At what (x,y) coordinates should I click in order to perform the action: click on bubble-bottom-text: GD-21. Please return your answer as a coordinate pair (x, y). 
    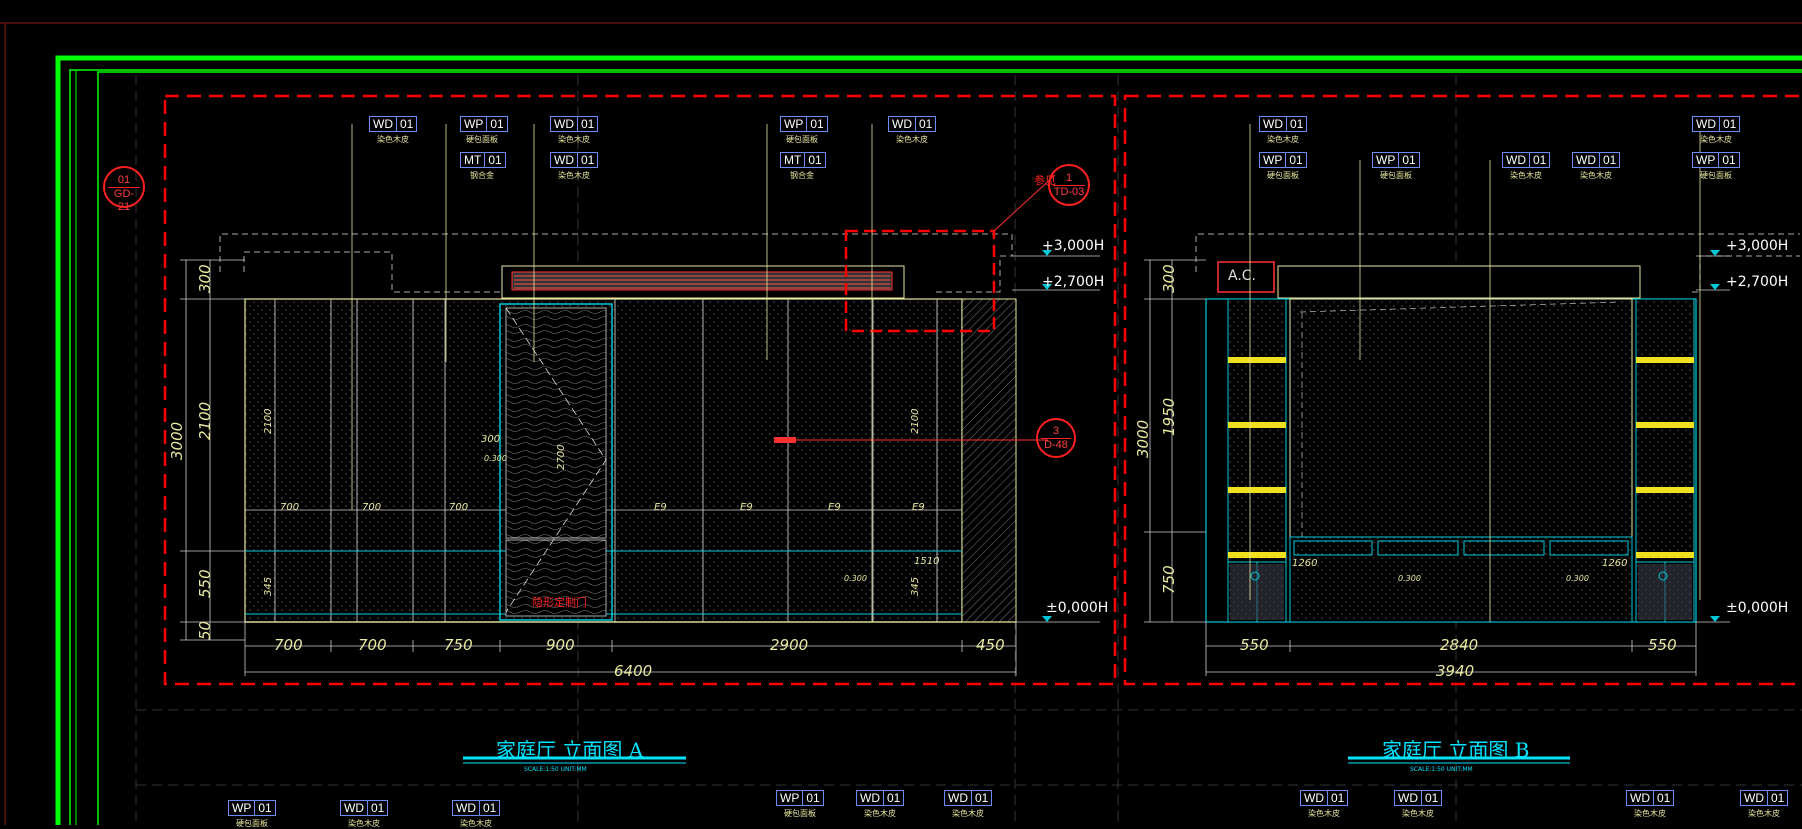
    Looking at the image, I should click on (124, 200).